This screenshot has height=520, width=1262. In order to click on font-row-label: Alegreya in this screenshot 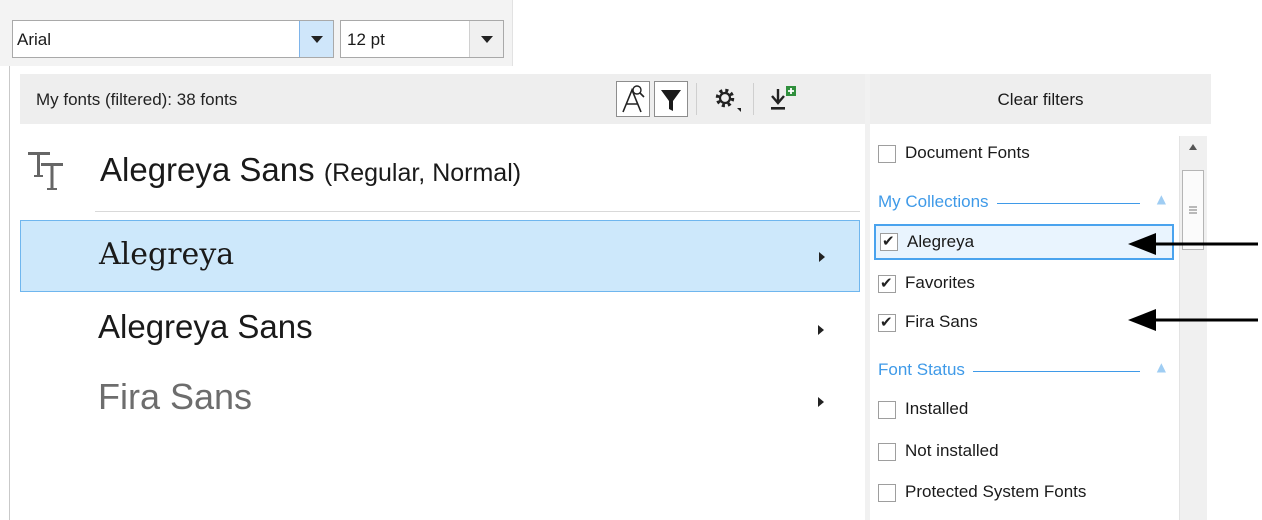, I will do `click(167, 254)`.